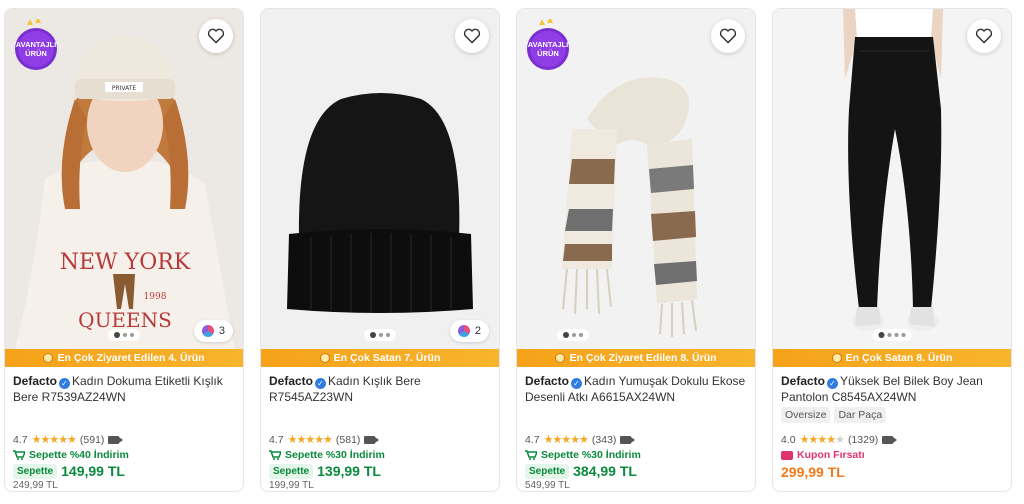  What do you see at coordinates (92, 439) in the screenshot?
I see `review-count: (591)` at bounding box center [92, 439].